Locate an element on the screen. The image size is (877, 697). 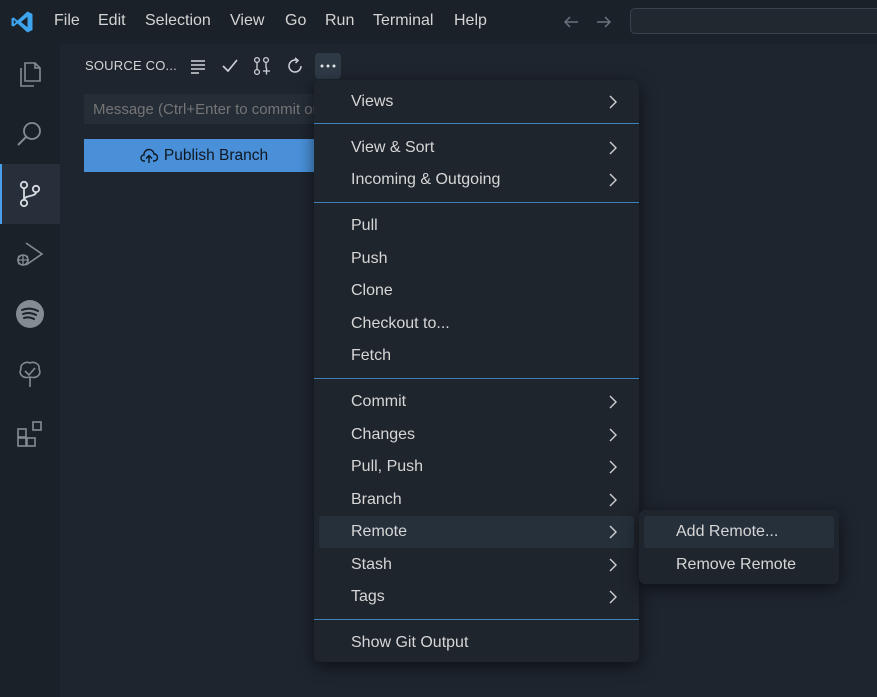
run-debug-icon is located at coordinates (30, 254).